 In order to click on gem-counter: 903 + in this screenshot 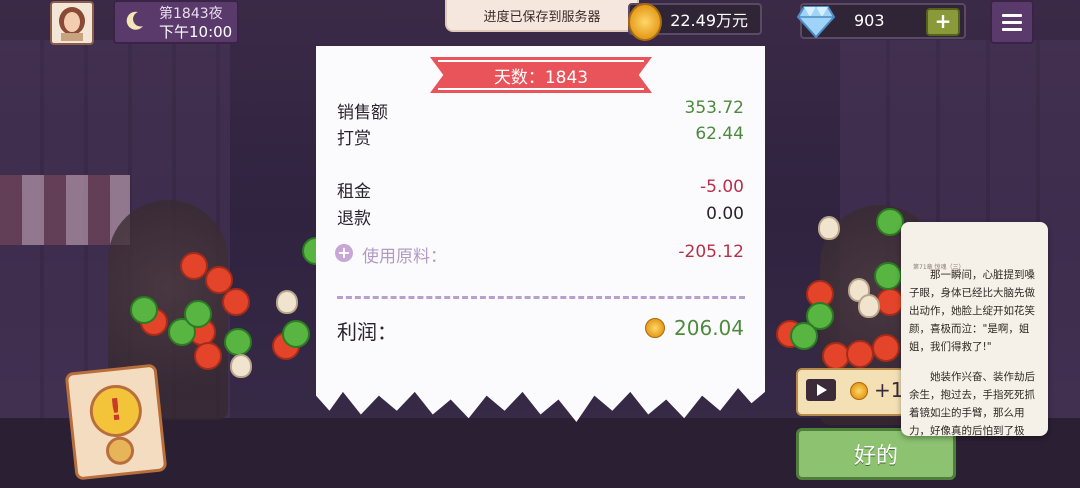, I will do `click(881, 21)`.